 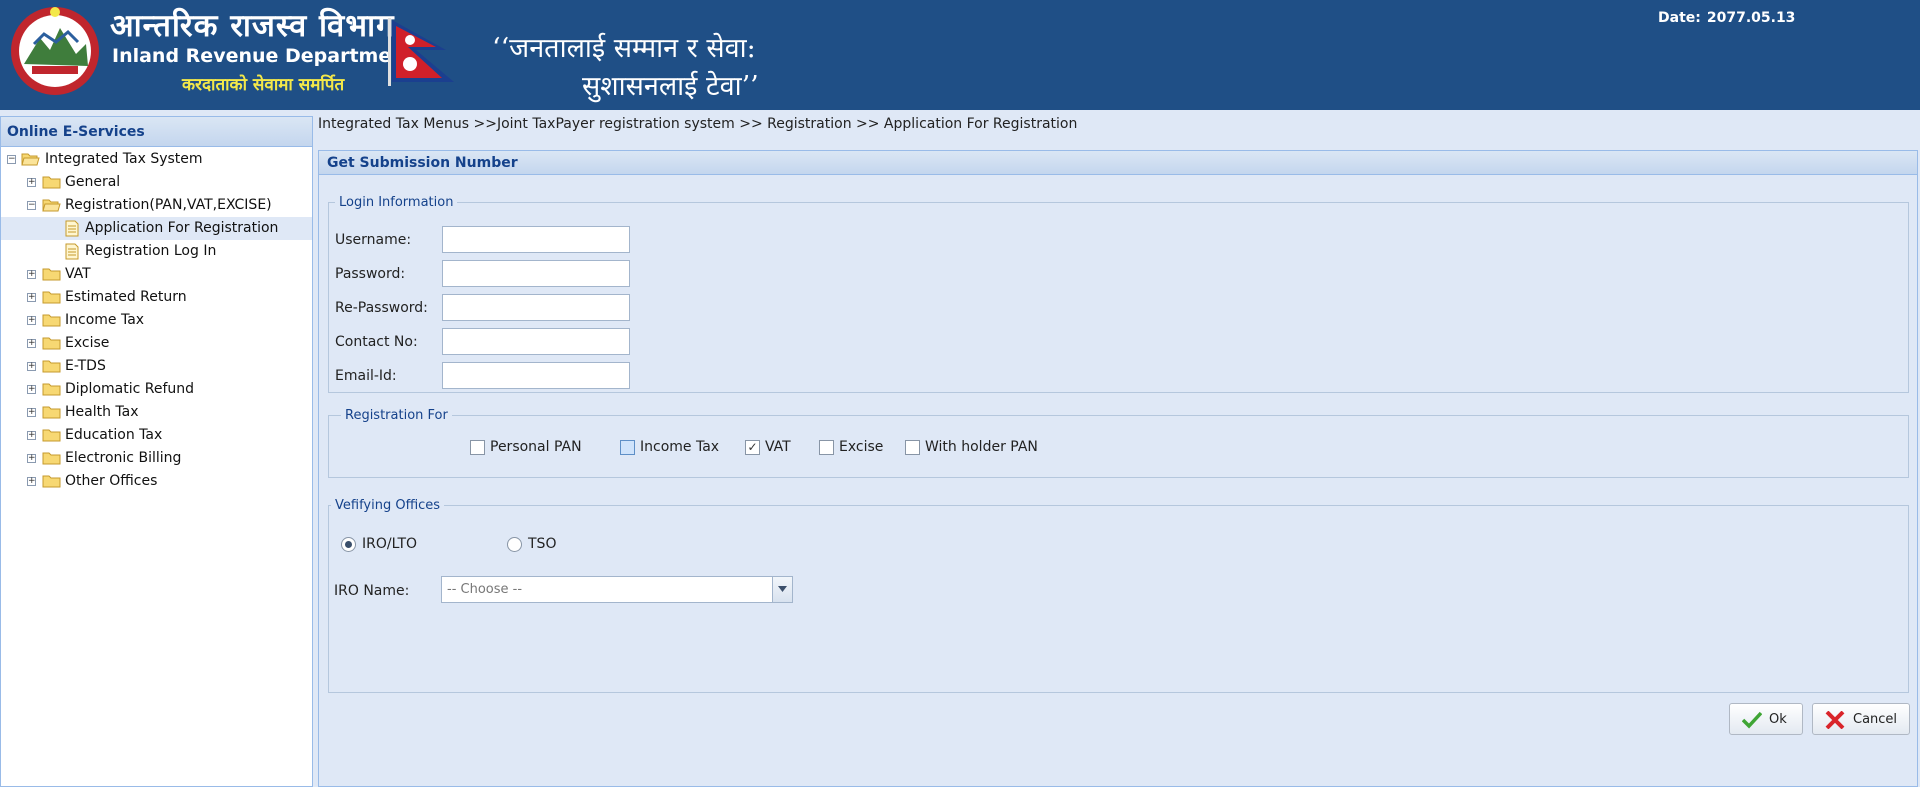 What do you see at coordinates (396, 415) in the screenshot?
I see `registration-for-legend: Registration For` at bounding box center [396, 415].